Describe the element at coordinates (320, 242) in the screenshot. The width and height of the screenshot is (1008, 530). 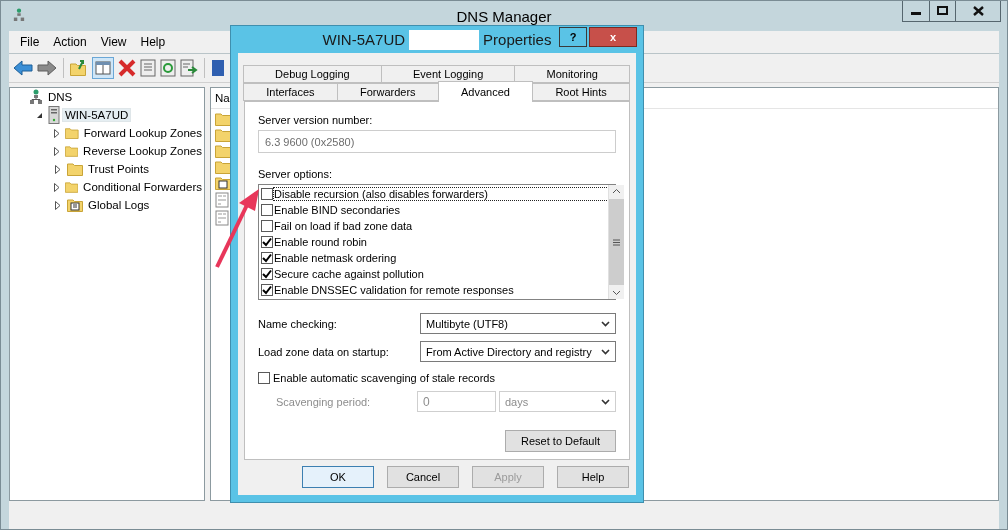
I see `option-label: Enable round robin` at that location.